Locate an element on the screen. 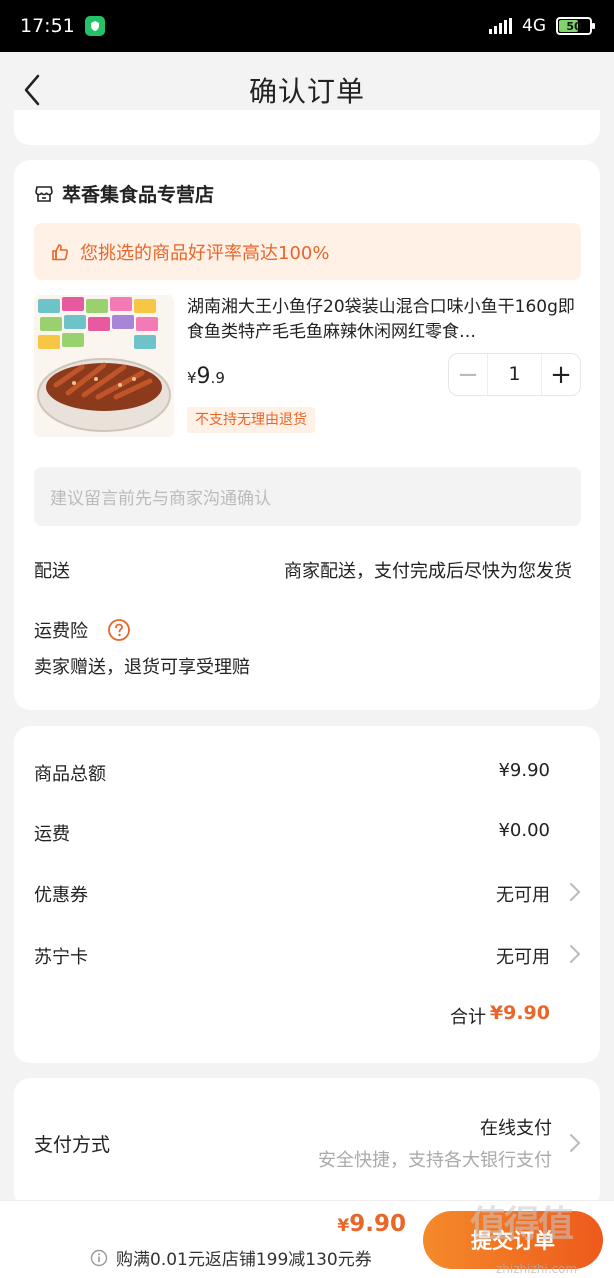 The height and width of the screenshot is (1278, 614). summary-row-label: 商品总额 is located at coordinates (70, 774).